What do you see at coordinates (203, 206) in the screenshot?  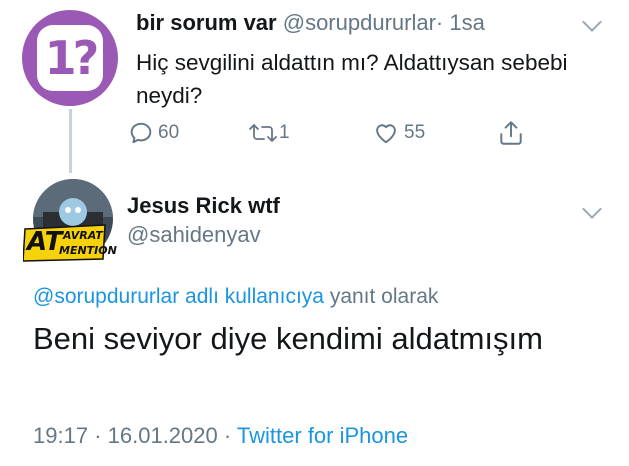 I see `reply-author-name: Jesus Rick wtf` at bounding box center [203, 206].